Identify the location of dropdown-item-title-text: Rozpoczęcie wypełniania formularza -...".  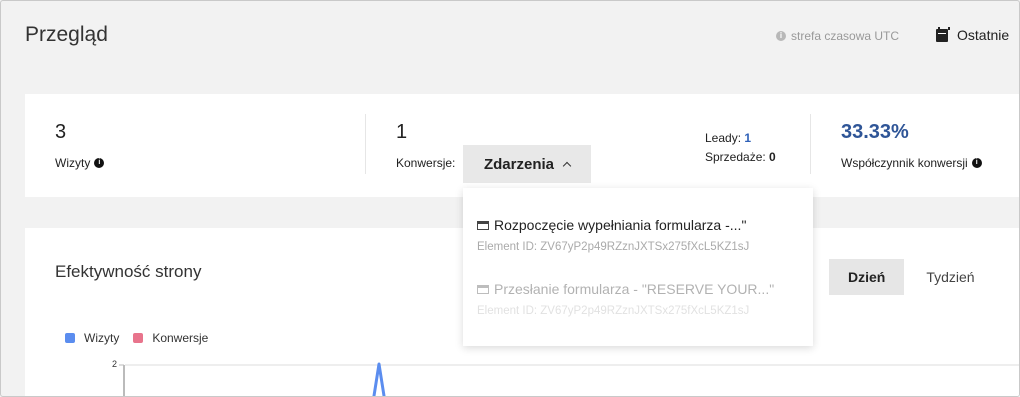
(620, 225).